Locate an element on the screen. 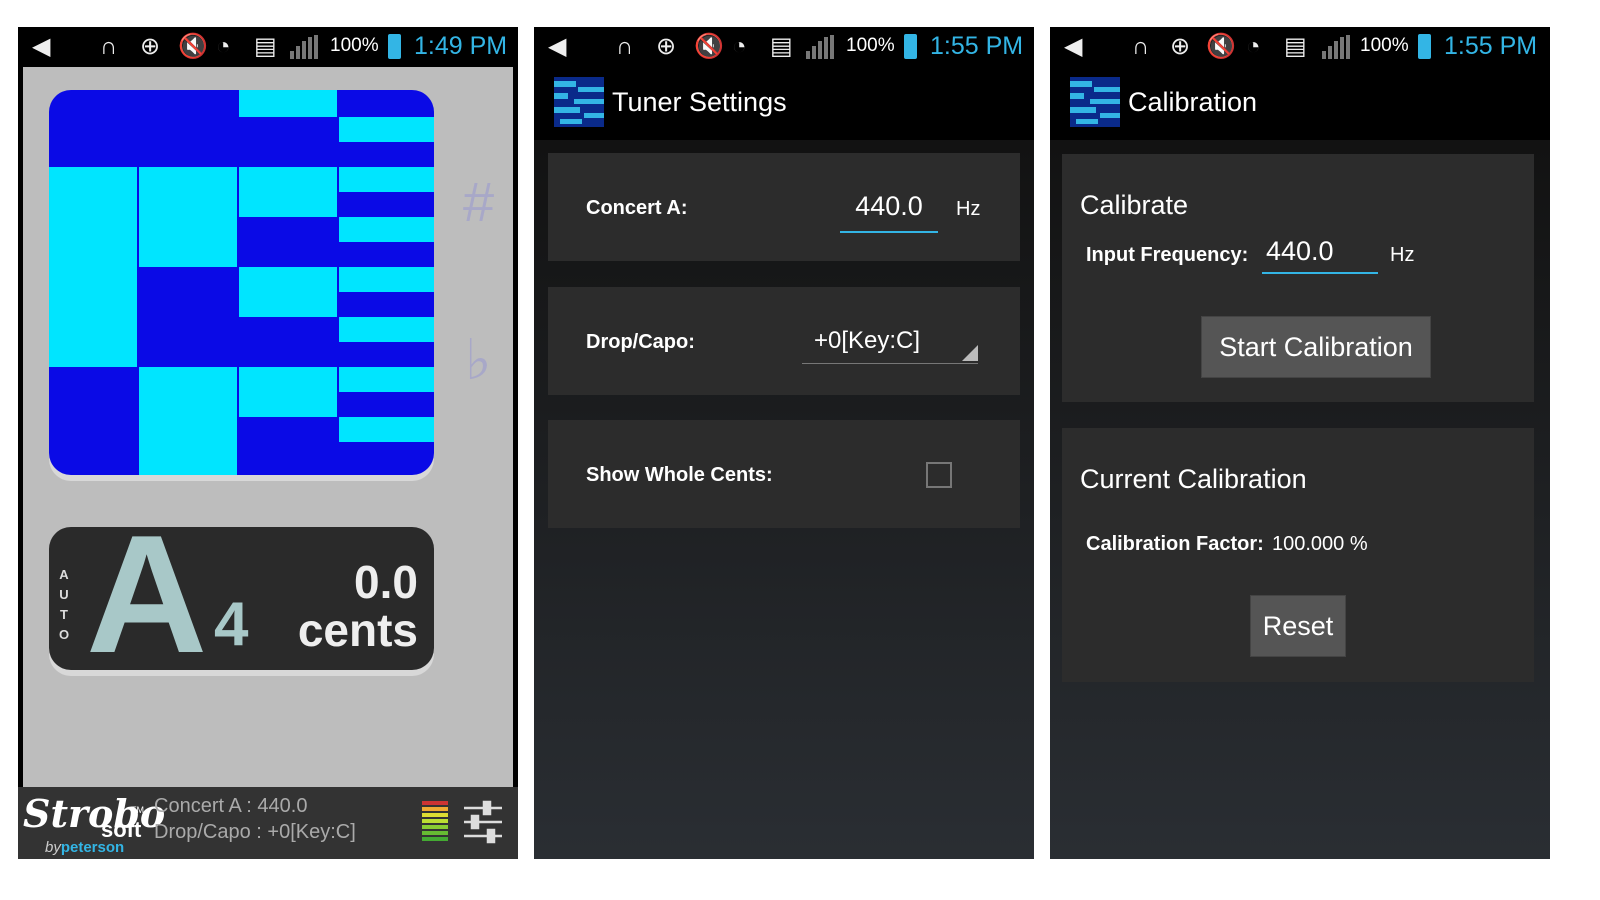 The width and height of the screenshot is (1600, 900). show-whole-cents-card: Show Whole Cents: is located at coordinates (784, 474).